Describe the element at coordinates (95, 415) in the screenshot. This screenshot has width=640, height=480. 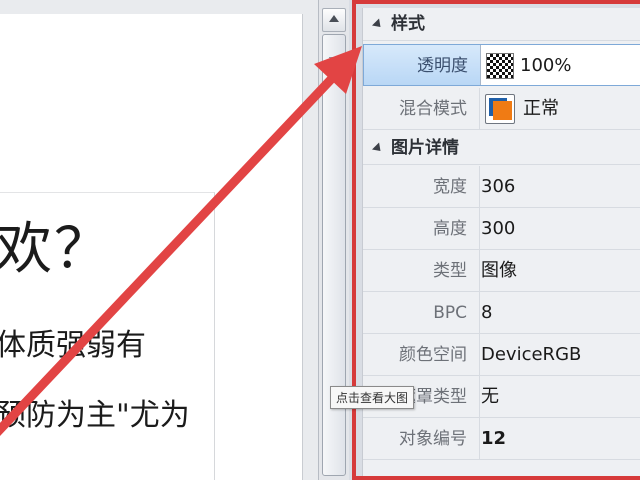
I see `document-text-line: 预防为主"尤为` at that location.